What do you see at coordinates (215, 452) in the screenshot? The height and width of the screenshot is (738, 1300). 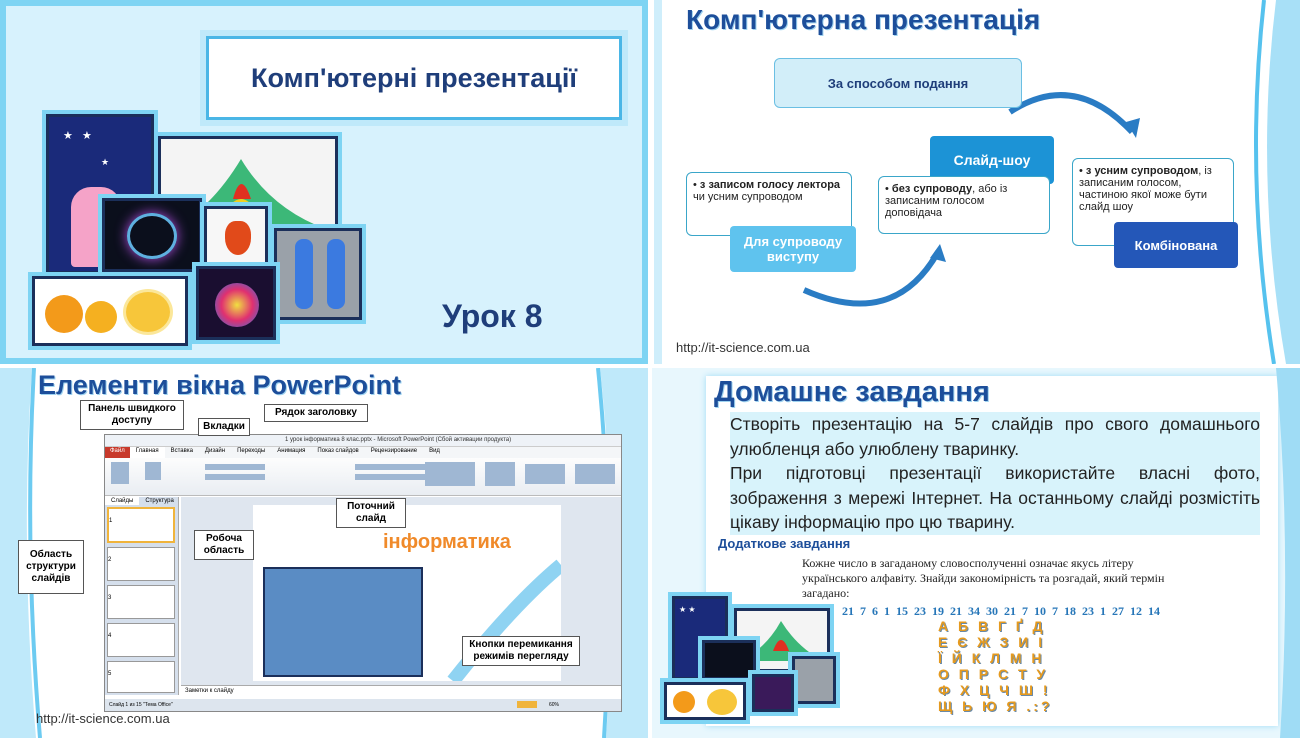 I see `ribbon-tab-design: Дизайн` at bounding box center [215, 452].